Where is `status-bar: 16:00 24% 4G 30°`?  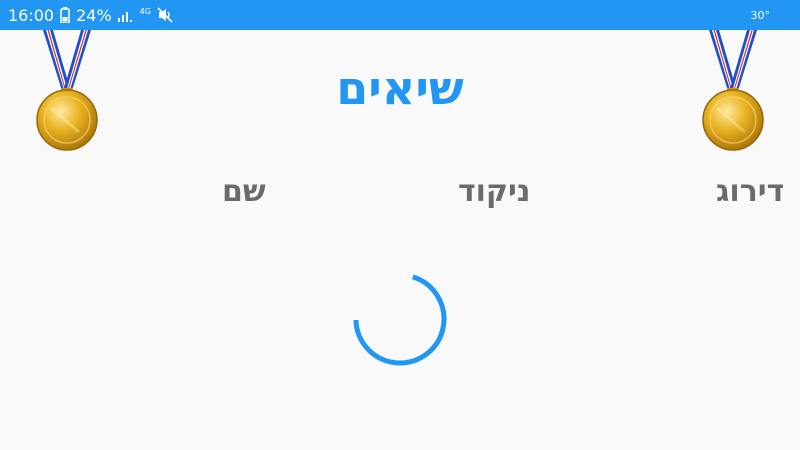
status-bar: 16:00 24% 4G 30° is located at coordinates (400, 15).